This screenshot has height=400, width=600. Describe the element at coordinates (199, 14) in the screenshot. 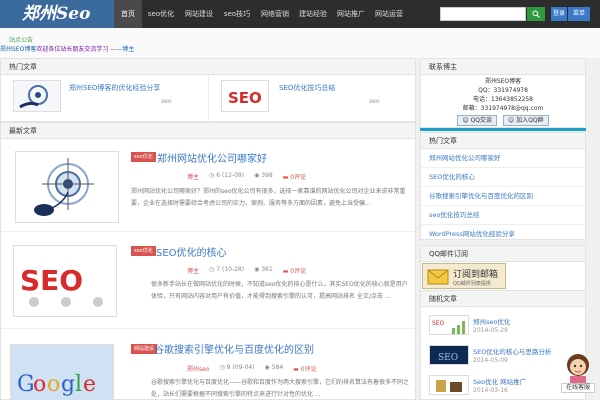

I see `nav-item-build: 网站建设` at that location.